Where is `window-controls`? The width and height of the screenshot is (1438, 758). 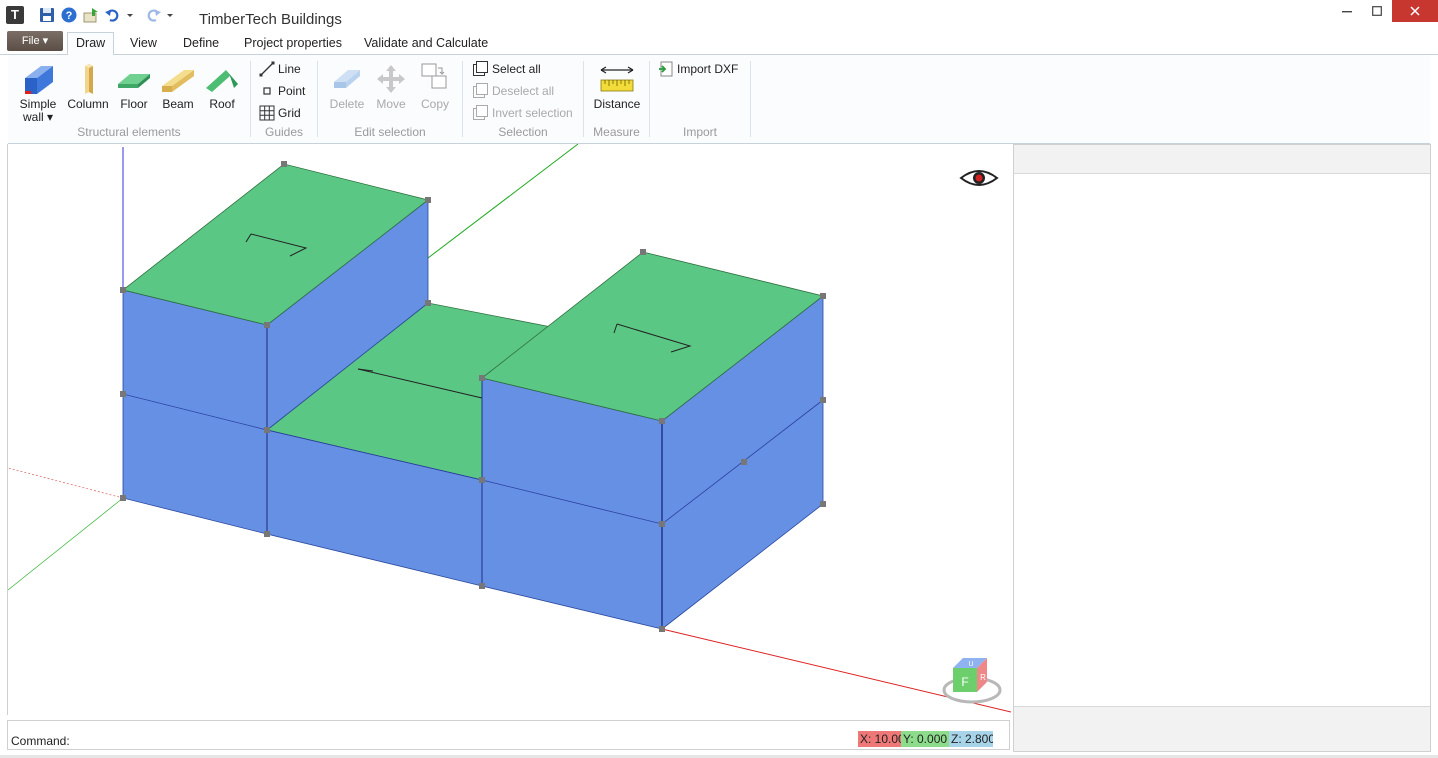 window-controls is located at coordinates (1385, 11).